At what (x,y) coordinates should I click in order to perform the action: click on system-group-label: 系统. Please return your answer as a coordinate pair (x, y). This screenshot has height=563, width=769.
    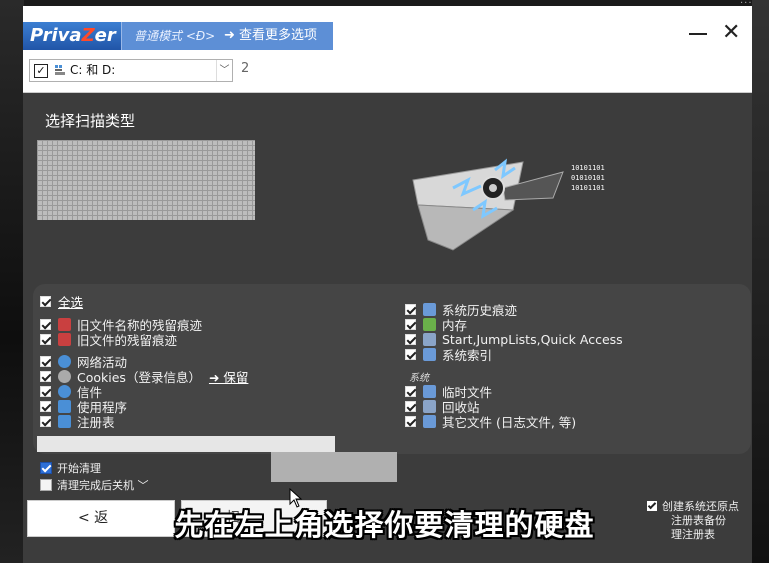
    Looking at the image, I should click on (419, 378).